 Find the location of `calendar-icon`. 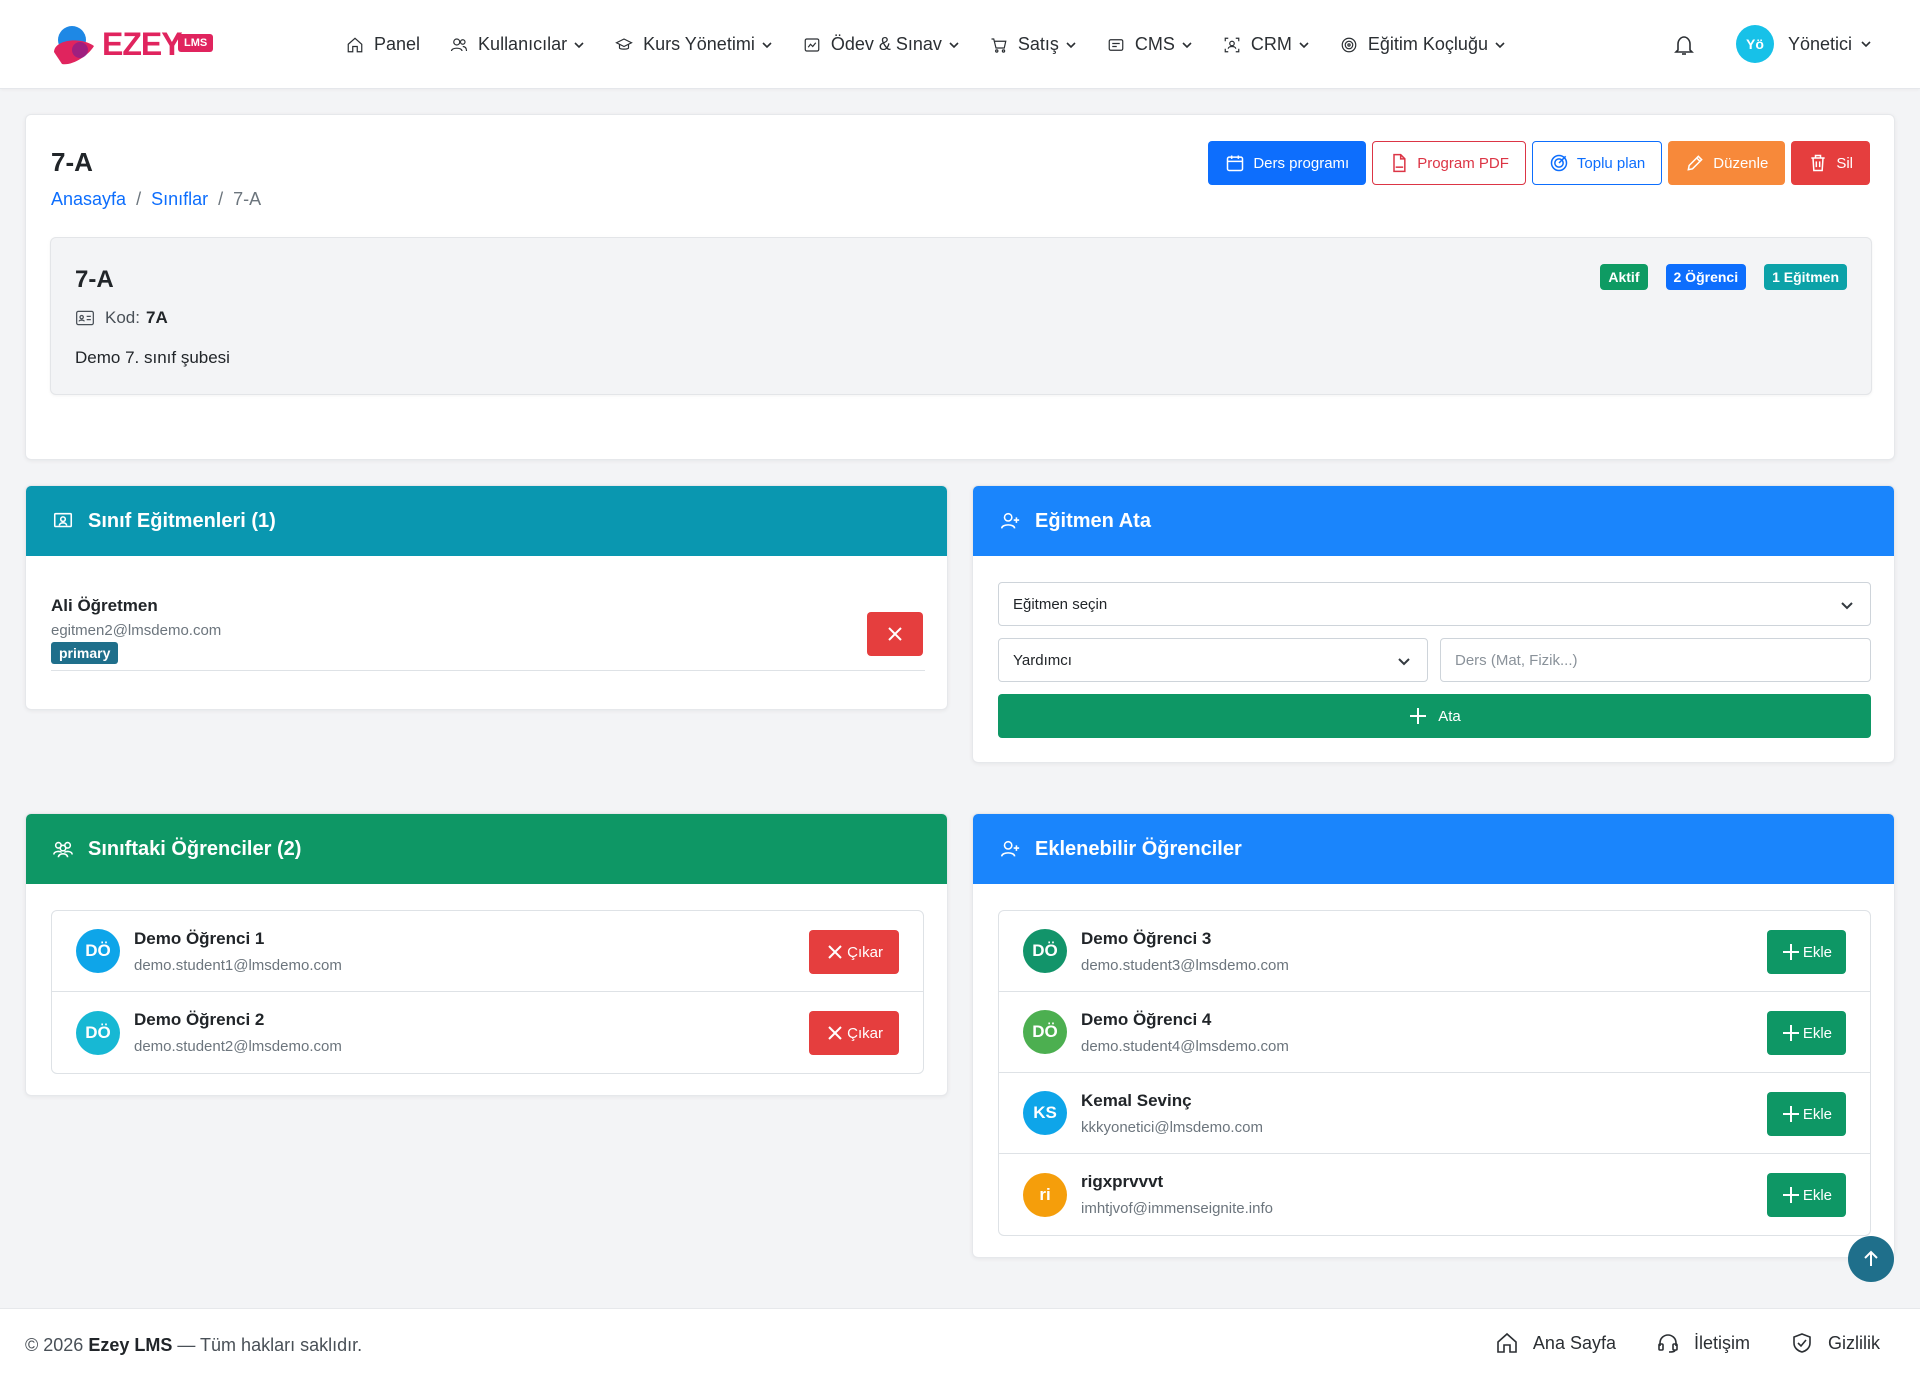

calendar-icon is located at coordinates (1235, 163).